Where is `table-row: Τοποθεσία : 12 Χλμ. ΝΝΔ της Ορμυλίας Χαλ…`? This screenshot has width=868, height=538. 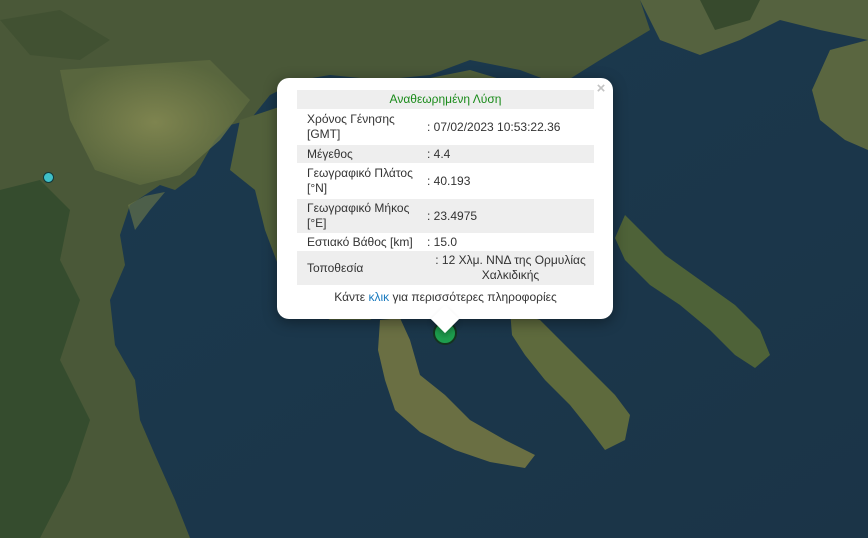
table-row: Τοποθεσία : 12 Χλμ. ΝΝΔ της Ορμυλίας Χαλ… is located at coordinates (445, 268).